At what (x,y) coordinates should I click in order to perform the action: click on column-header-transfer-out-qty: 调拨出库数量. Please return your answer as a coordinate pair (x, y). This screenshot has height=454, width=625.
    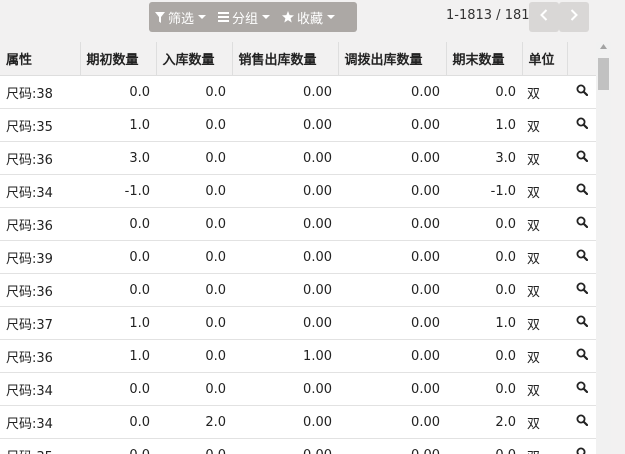
    Looking at the image, I should click on (392, 59).